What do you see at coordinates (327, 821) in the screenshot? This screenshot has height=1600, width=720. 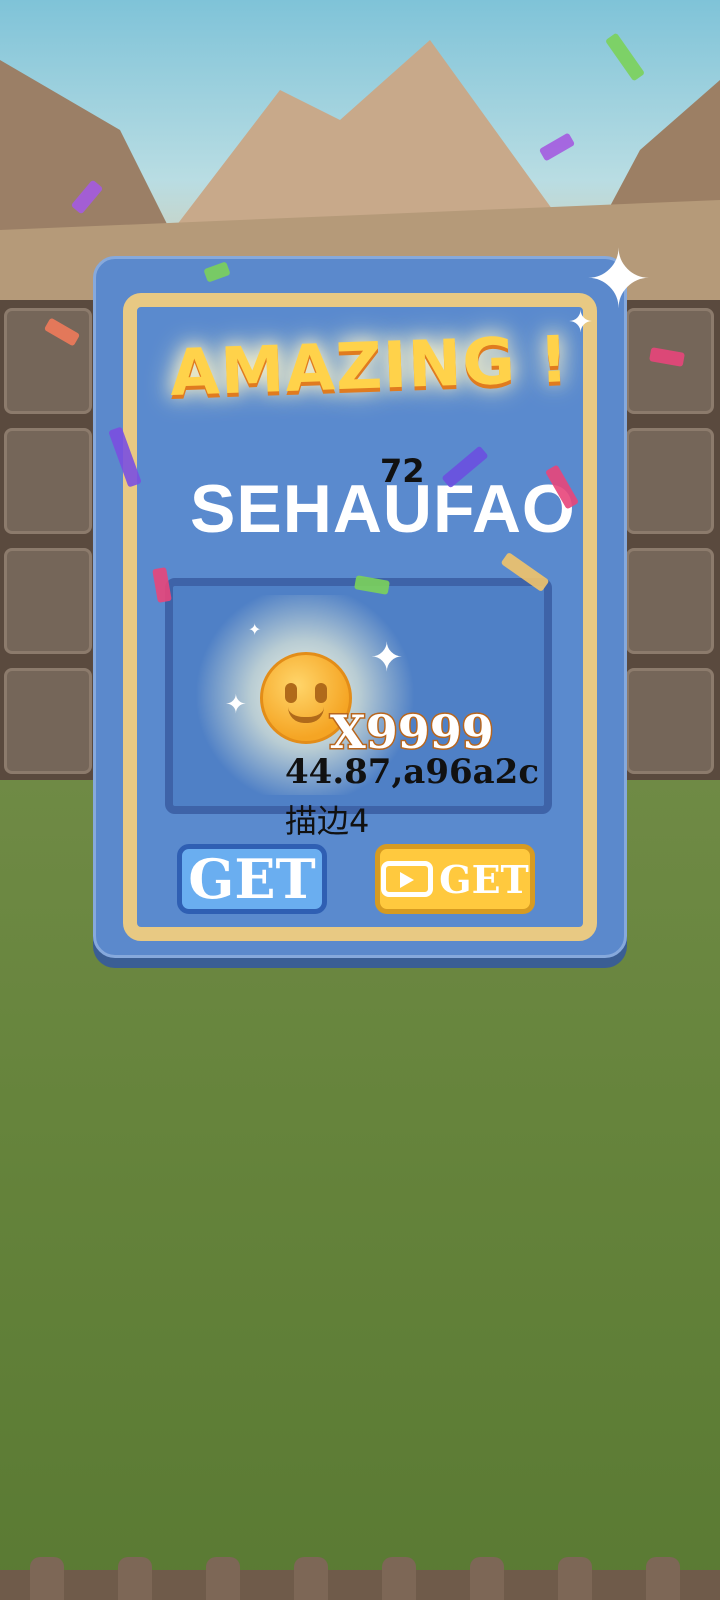 I see `debug-text-2: 描边4` at bounding box center [327, 821].